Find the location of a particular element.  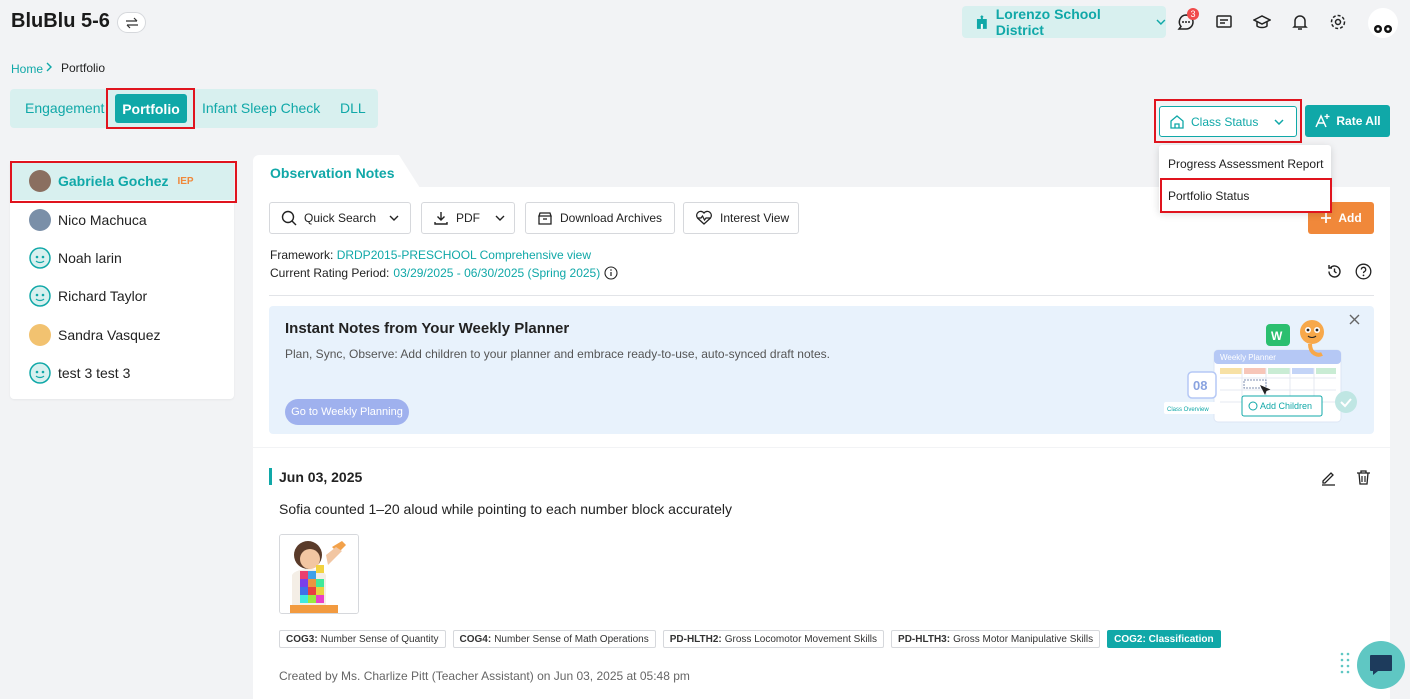

download-archives-button: Download Archives is located at coordinates (600, 218).